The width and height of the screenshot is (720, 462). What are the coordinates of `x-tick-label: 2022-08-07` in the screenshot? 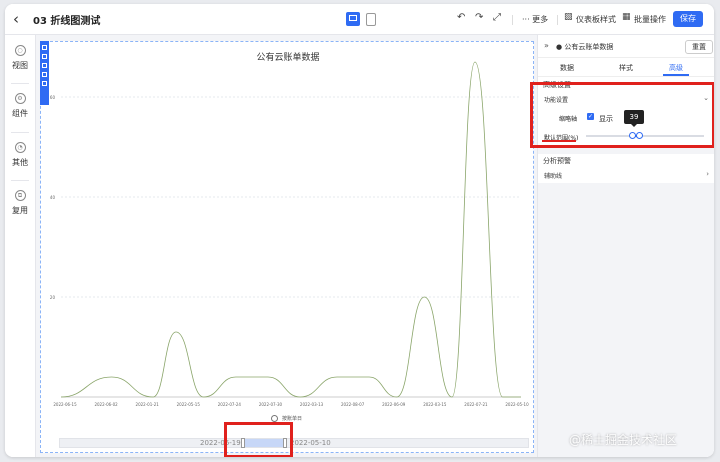 It's located at (353, 404).